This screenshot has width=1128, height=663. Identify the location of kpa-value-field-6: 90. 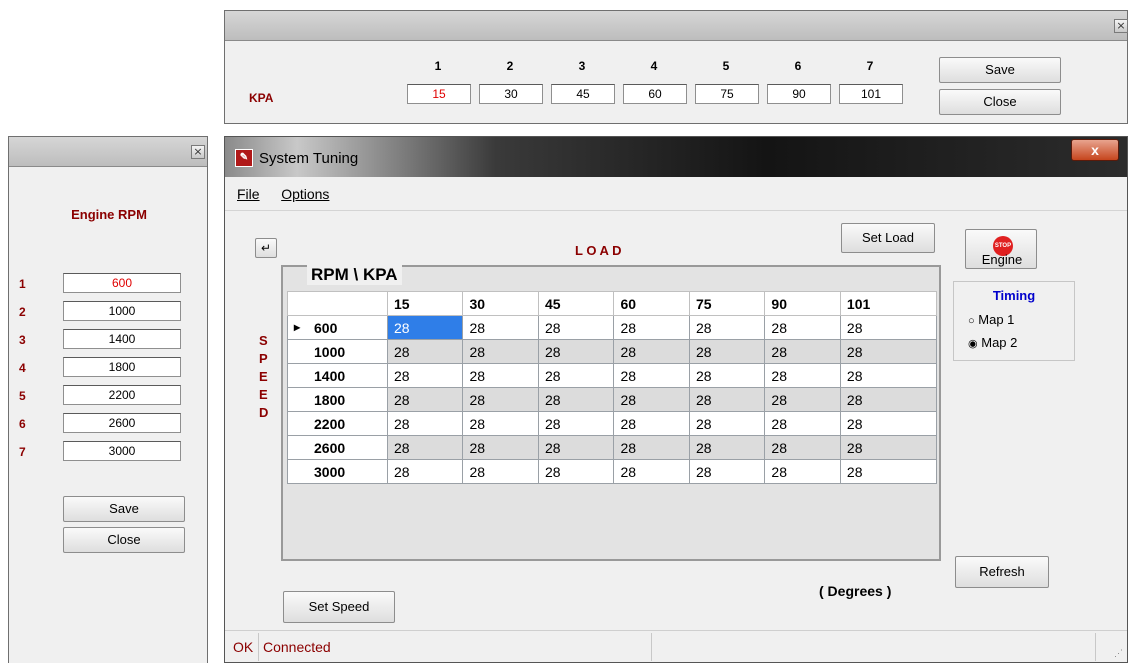
(799, 94).